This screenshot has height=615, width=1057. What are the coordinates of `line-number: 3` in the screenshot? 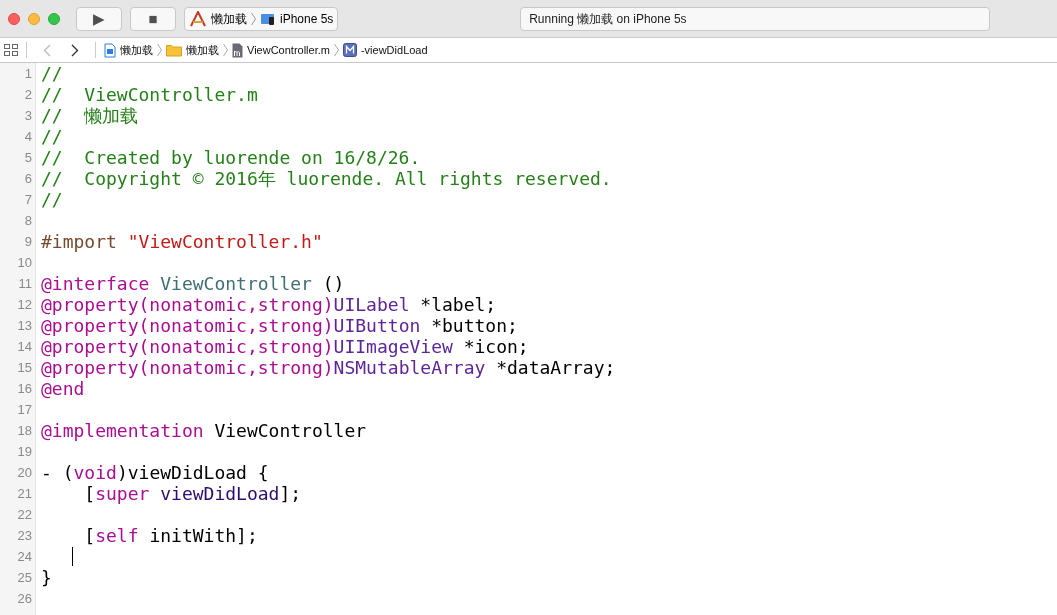 It's located at (28, 115).